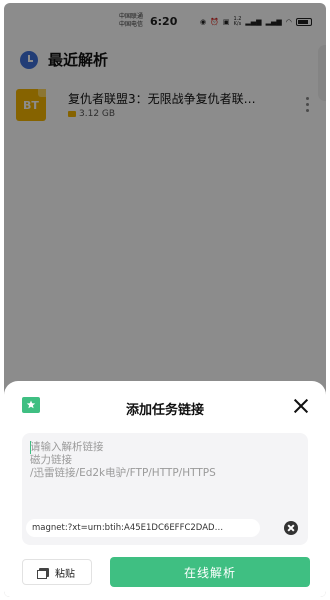 Image resolution: width=330 pixels, height=600 pixels. Describe the element at coordinates (72, 114) in the screenshot. I see `folder-icon` at that location.